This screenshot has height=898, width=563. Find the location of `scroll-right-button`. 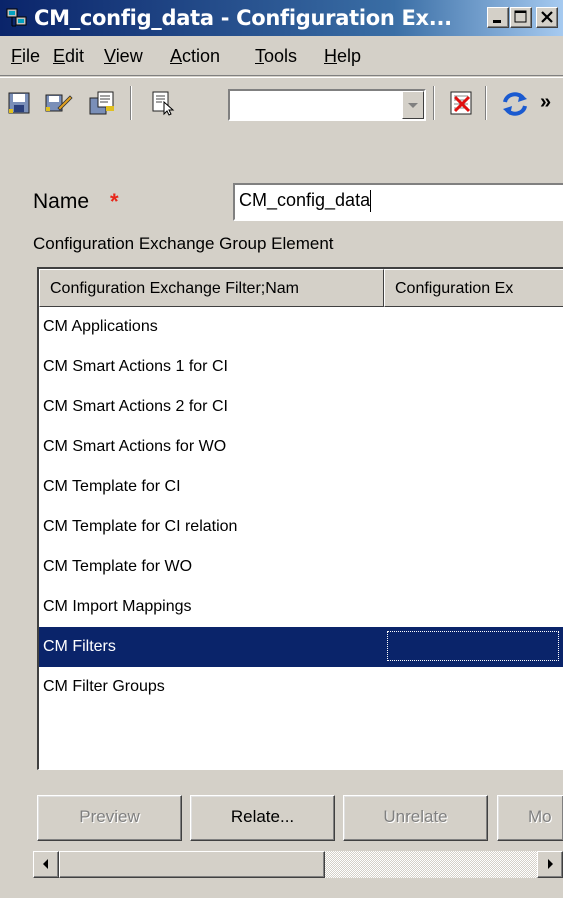

scroll-right-button is located at coordinates (550, 864).